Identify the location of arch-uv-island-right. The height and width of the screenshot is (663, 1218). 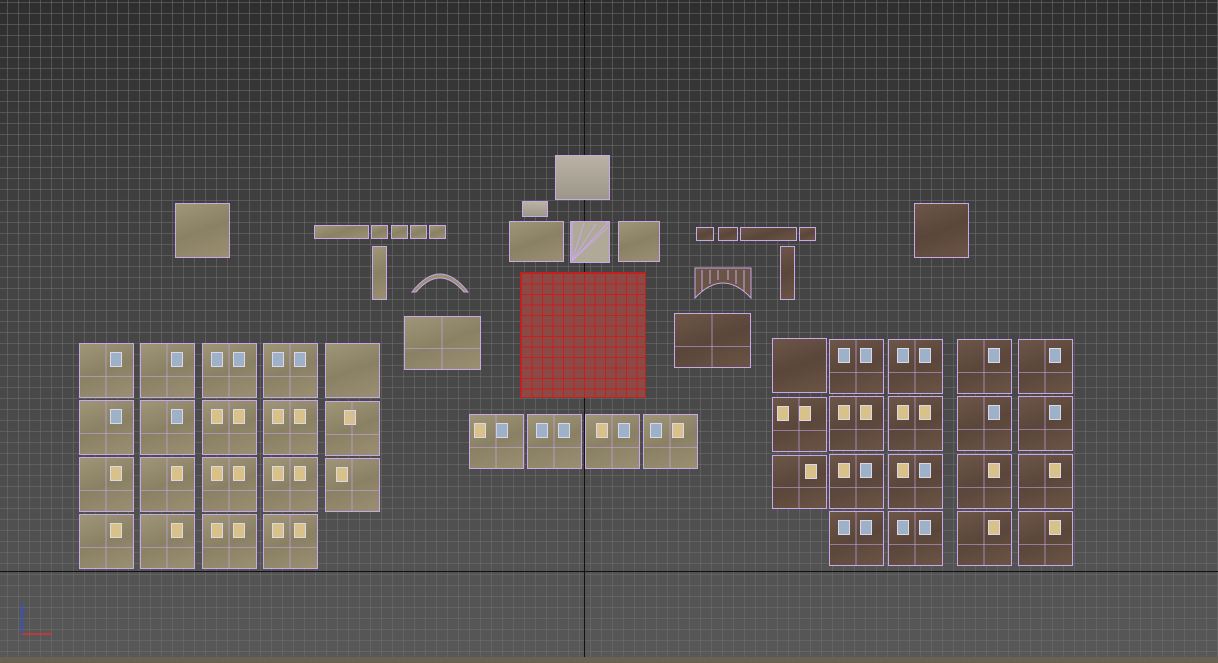
(723, 283).